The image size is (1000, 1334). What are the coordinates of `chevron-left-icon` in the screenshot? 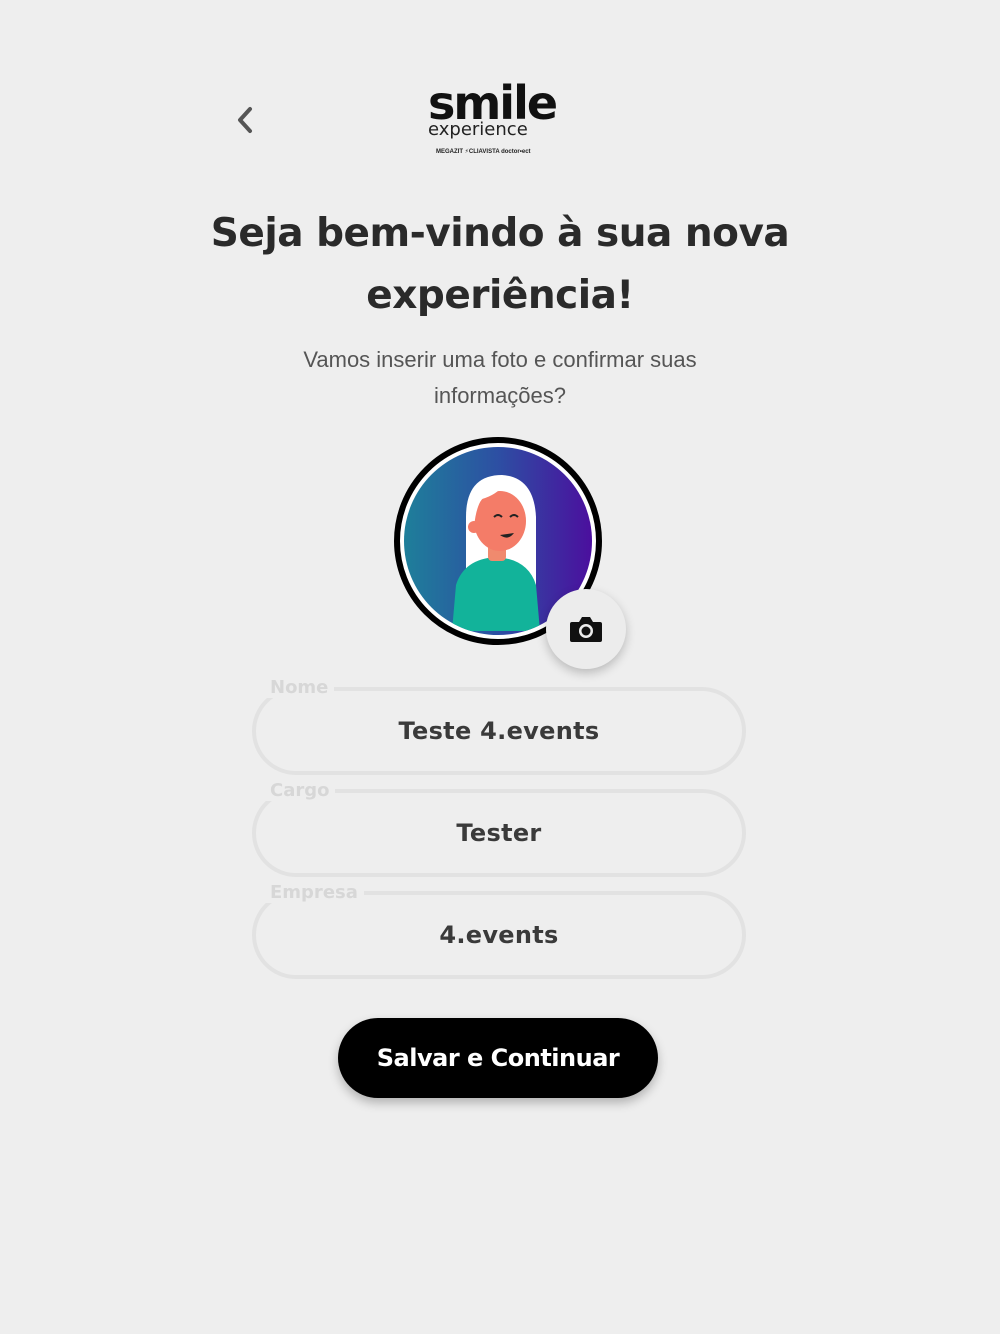 It's located at (245, 120).